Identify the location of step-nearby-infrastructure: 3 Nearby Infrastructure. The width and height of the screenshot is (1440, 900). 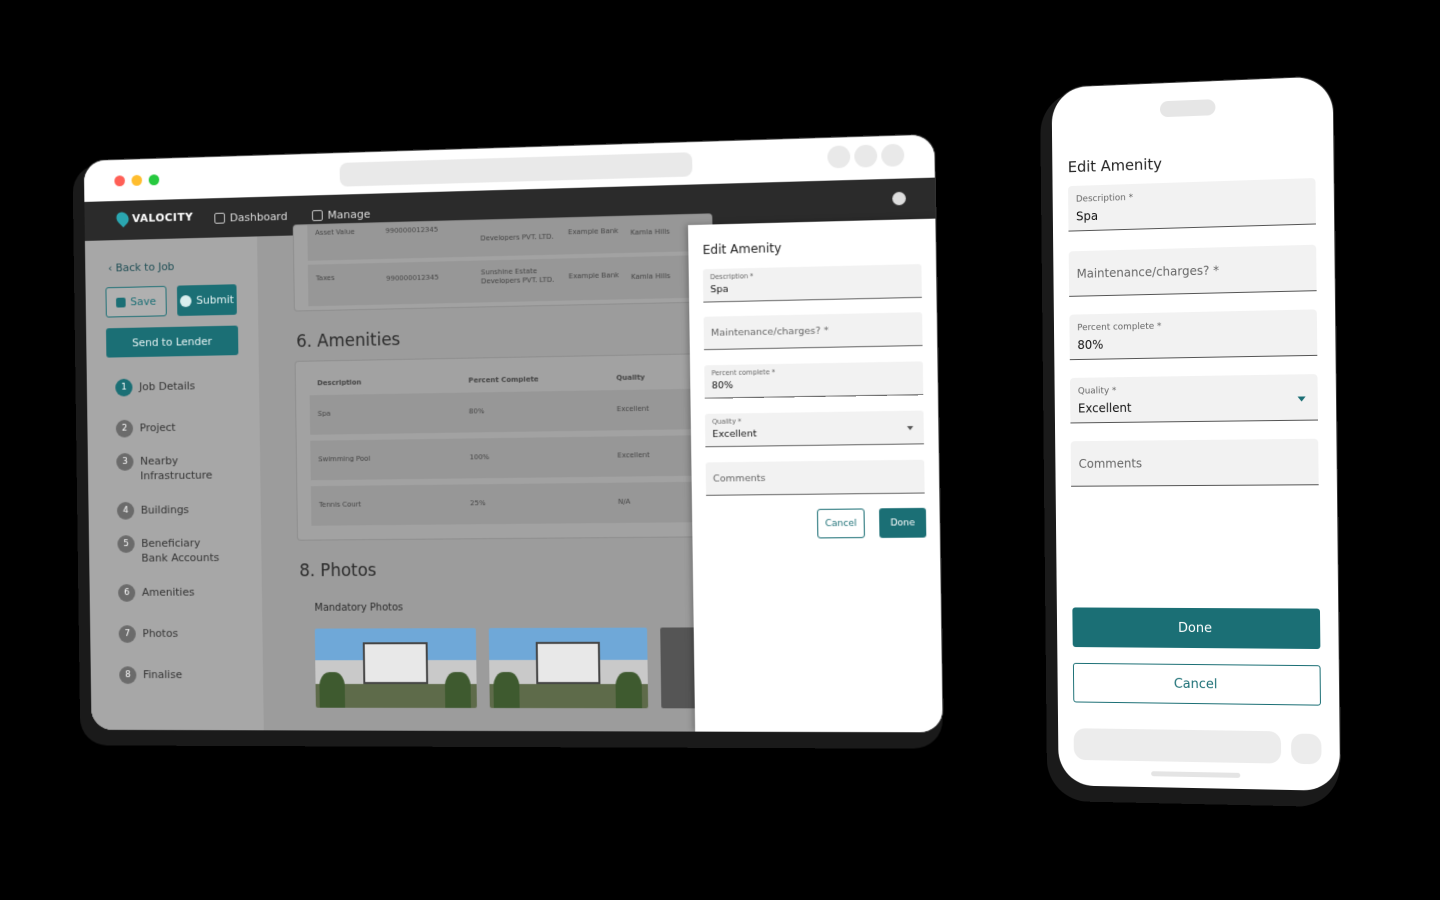
(169, 477).